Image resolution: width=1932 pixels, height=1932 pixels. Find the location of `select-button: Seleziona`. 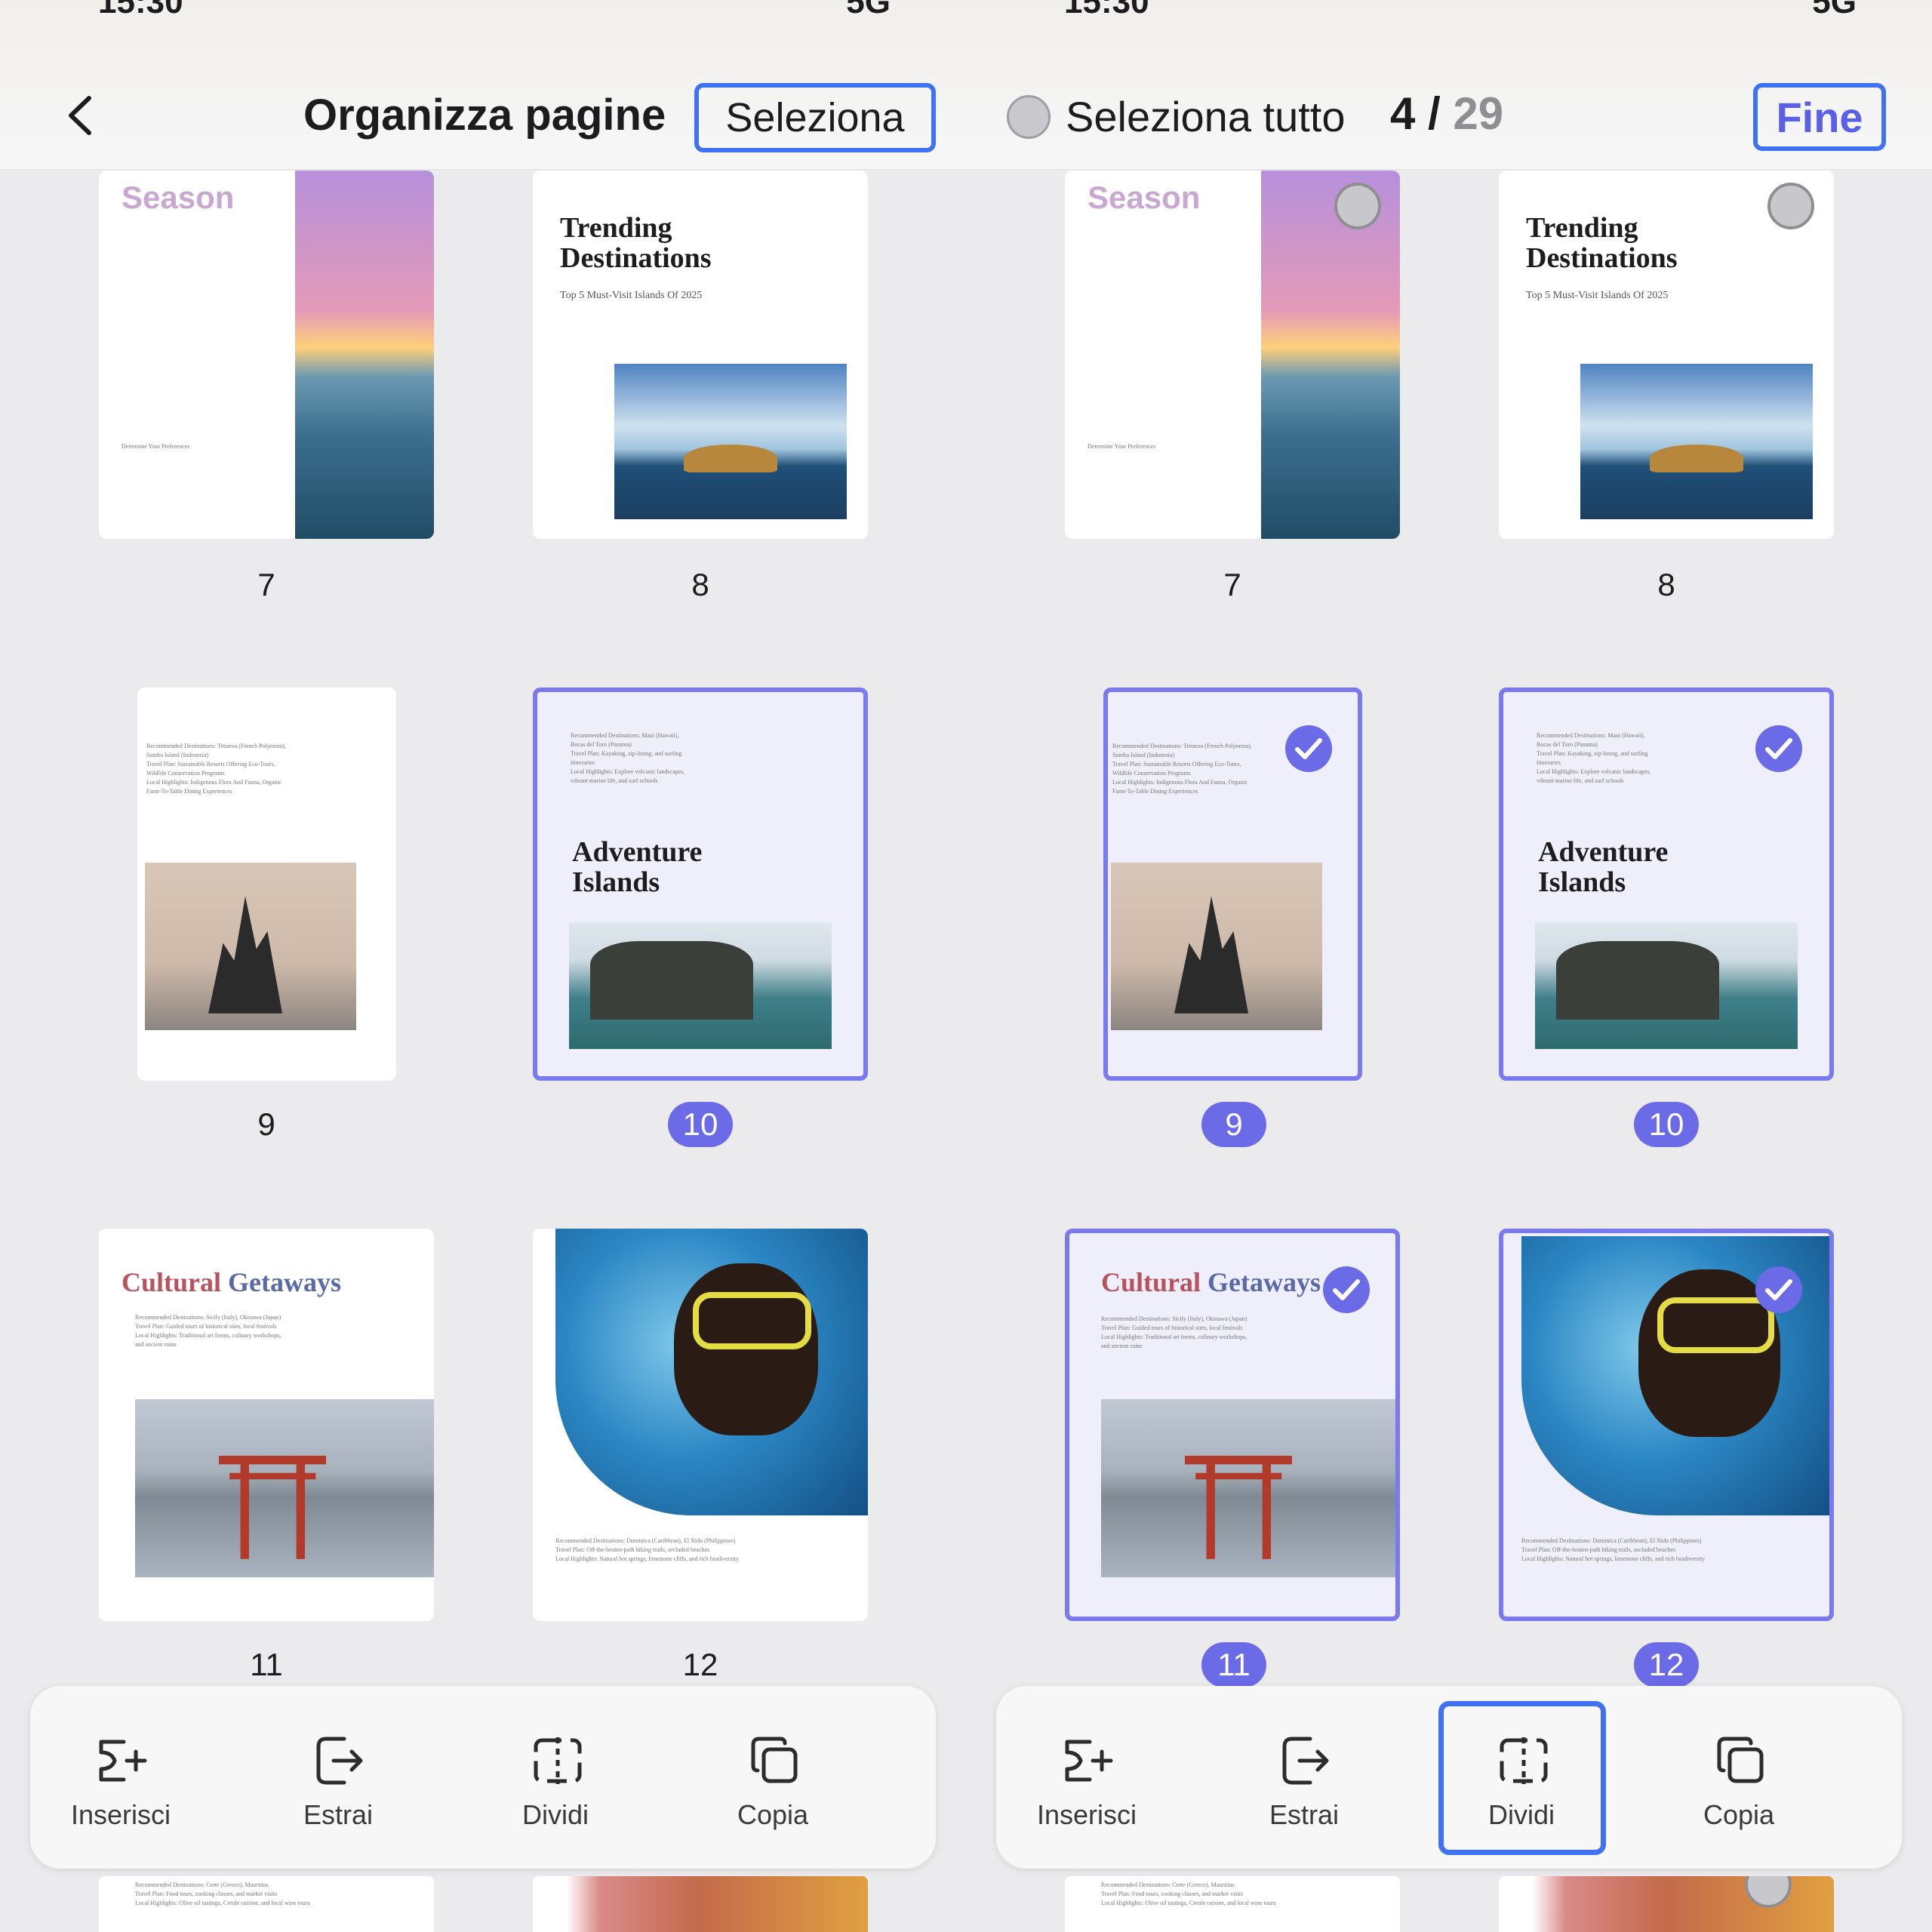

select-button: Seleziona is located at coordinates (815, 117).